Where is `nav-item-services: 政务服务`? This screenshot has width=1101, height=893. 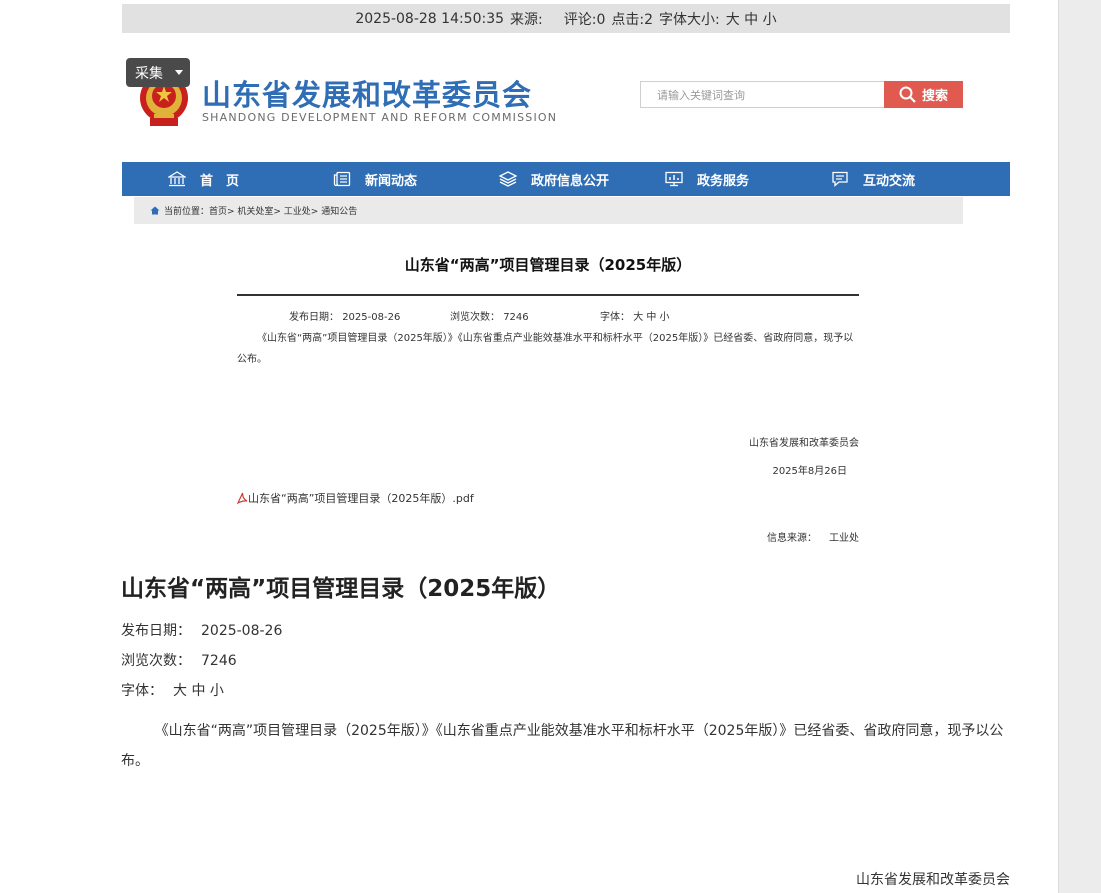 nav-item-services: 政务服务 is located at coordinates (707, 179).